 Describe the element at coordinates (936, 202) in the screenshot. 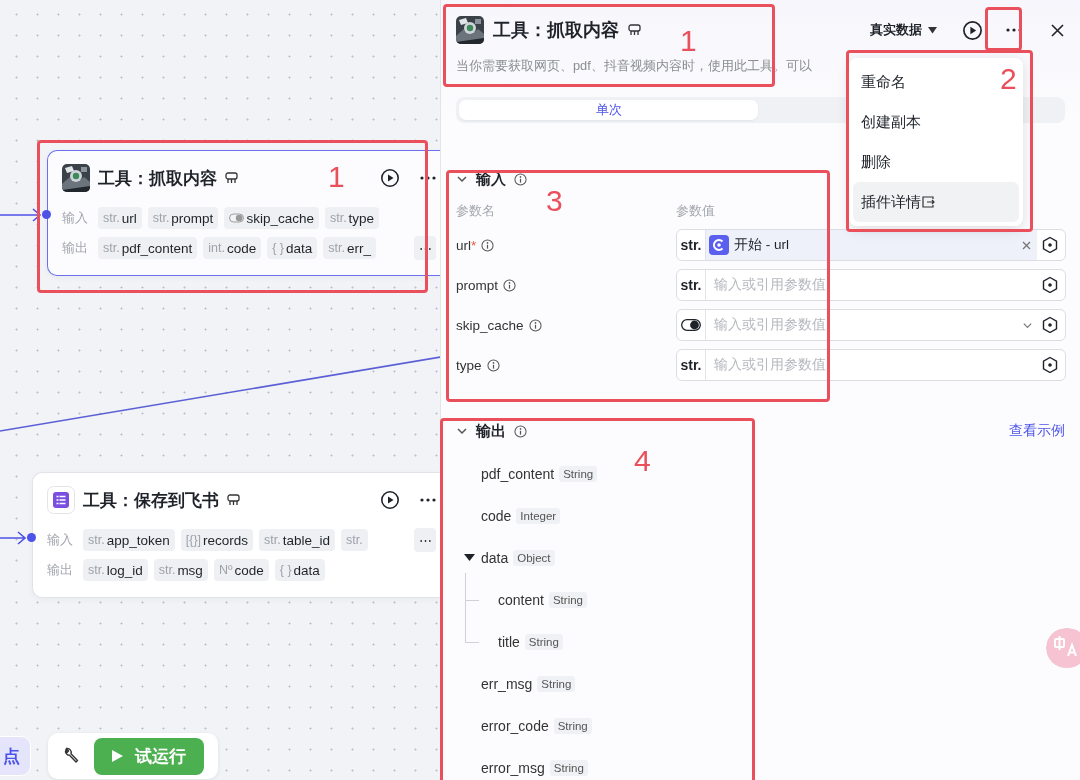

I see `menu-item: 插件详情` at that location.